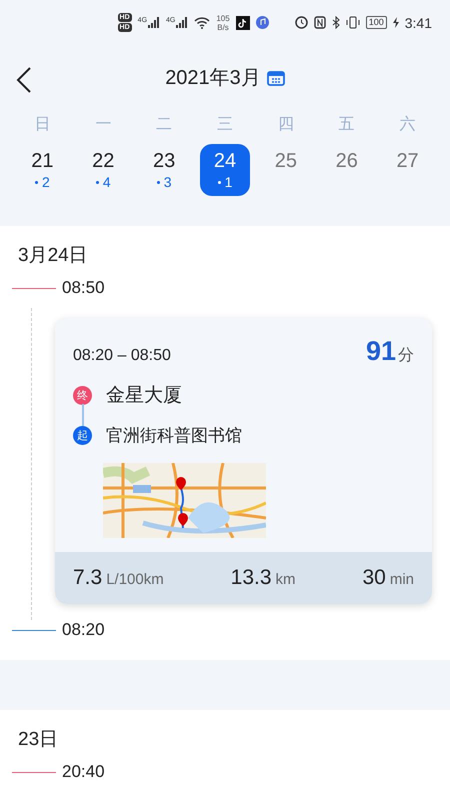 The width and height of the screenshot is (450, 800). What do you see at coordinates (83, 630) in the screenshot?
I see `time-label: 08:20` at bounding box center [83, 630].